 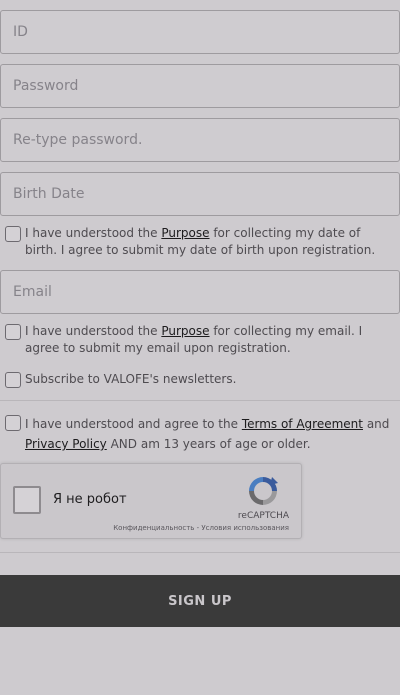 What do you see at coordinates (200, 292) in the screenshot?
I see `email-input` at bounding box center [200, 292].